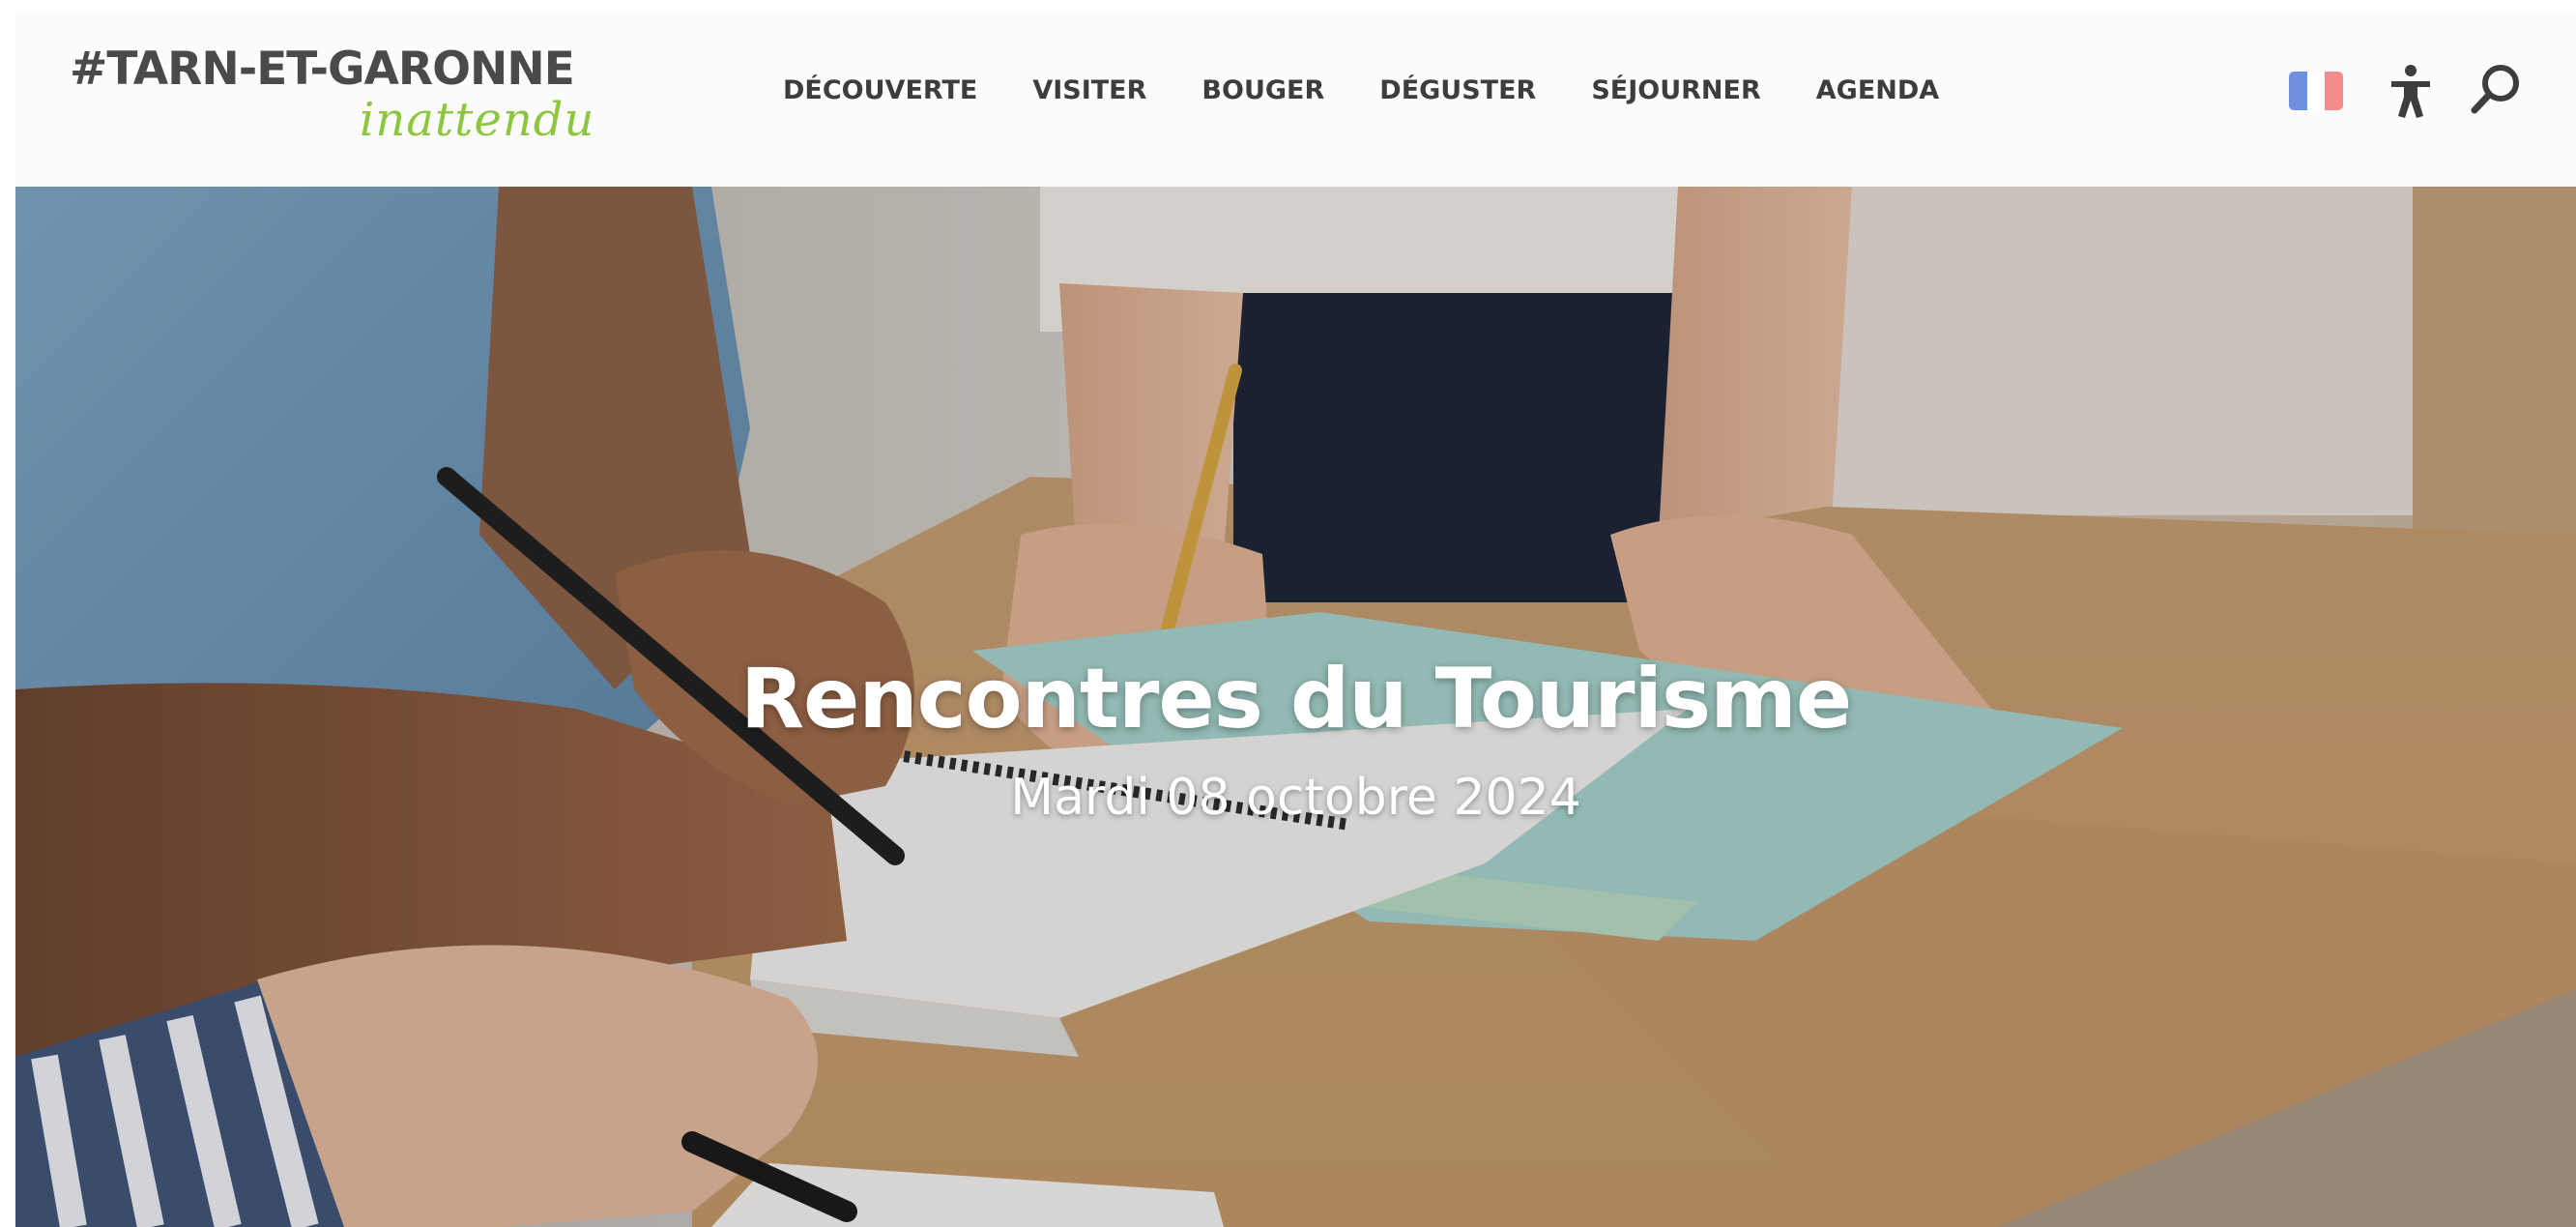  I want to click on nav-item-bouger: BOUGER, so click(1262, 90).